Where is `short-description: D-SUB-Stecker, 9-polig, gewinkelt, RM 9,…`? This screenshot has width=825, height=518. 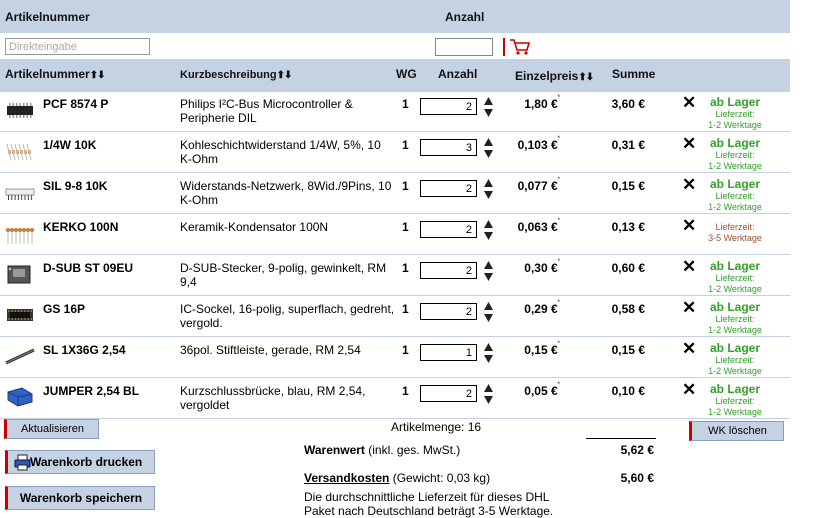
short-description: D-SUB-Stecker, 9-polig, gewinkelt, RM 9,… is located at coordinates (283, 275).